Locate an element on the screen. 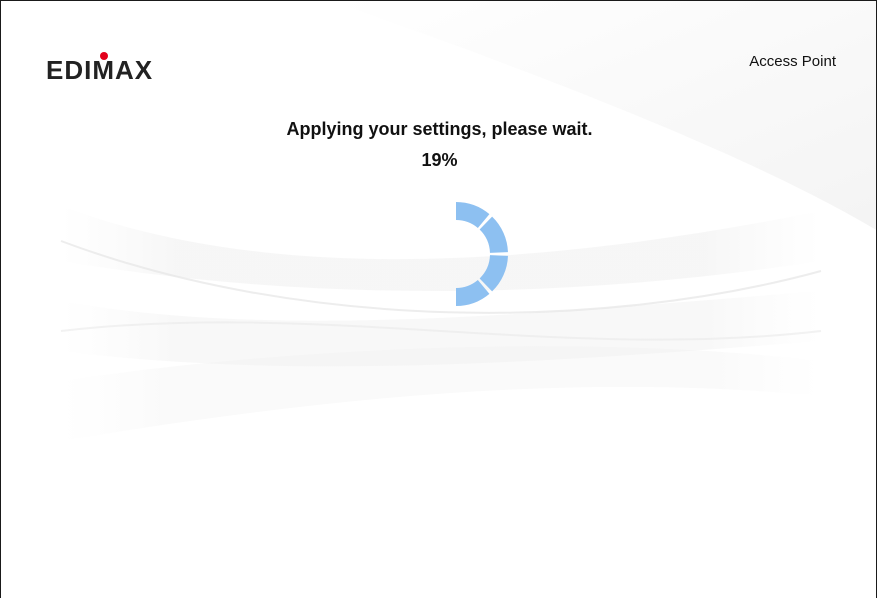 The height and width of the screenshot is (598, 877). edimax-logo: EDIMAX is located at coordinates (99, 67).